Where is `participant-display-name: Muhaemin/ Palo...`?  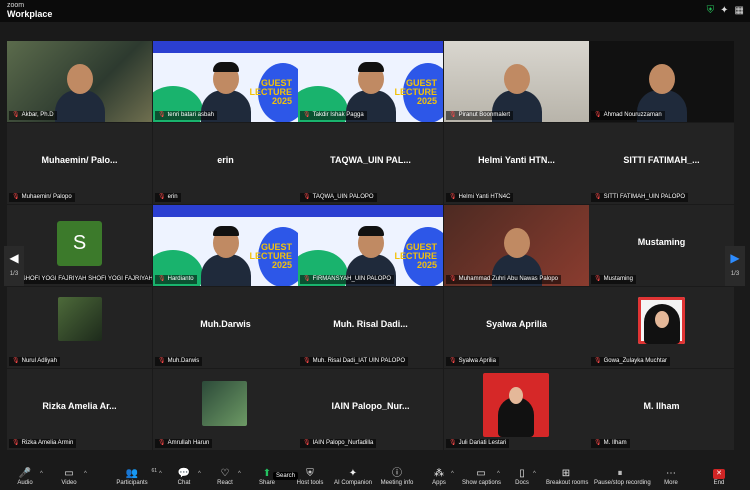 participant-display-name: Muhaemin/ Palo... is located at coordinates (79, 160).